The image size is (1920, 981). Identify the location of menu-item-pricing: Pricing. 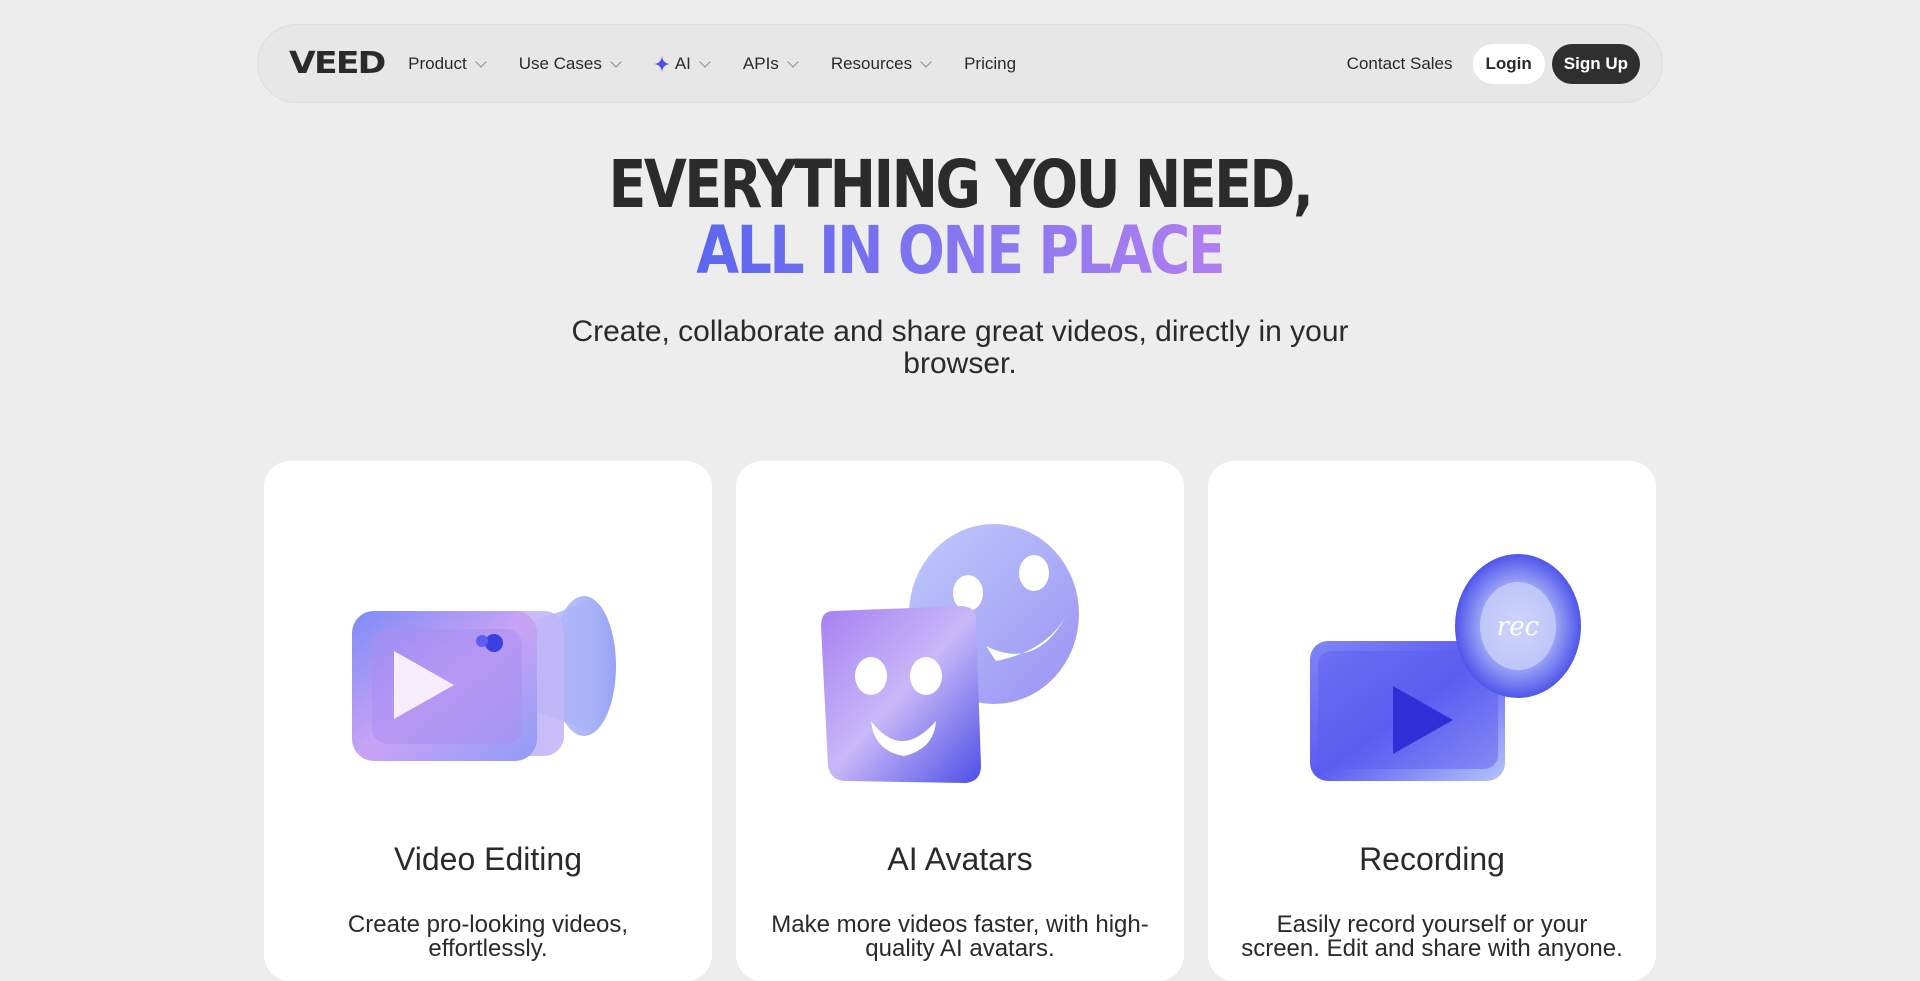
(990, 64).